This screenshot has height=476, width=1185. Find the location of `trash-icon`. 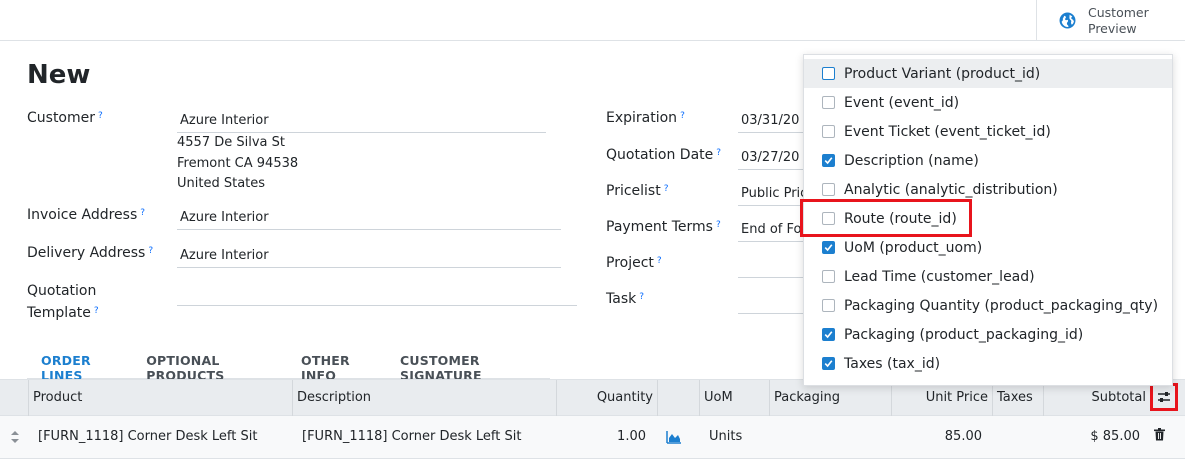

trash-icon is located at coordinates (1161, 437).